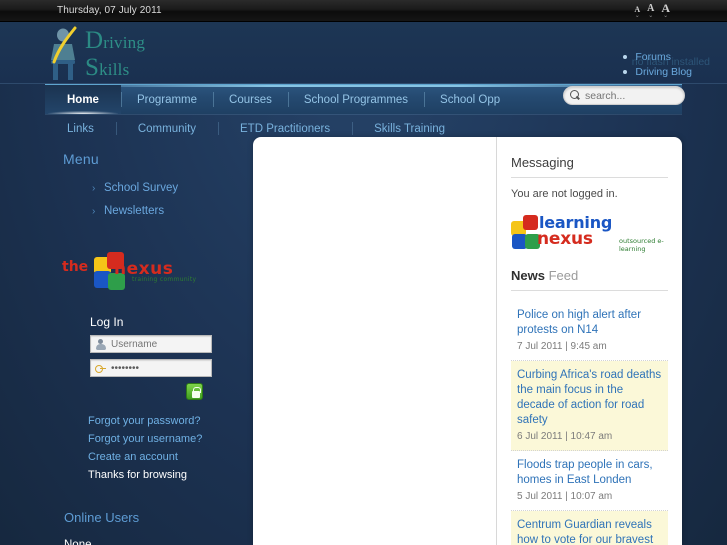 This screenshot has width=727, height=545. Describe the element at coordinates (138, 475) in the screenshot. I see `thanks-for-browsing-text: Thanks for browsing` at that location.